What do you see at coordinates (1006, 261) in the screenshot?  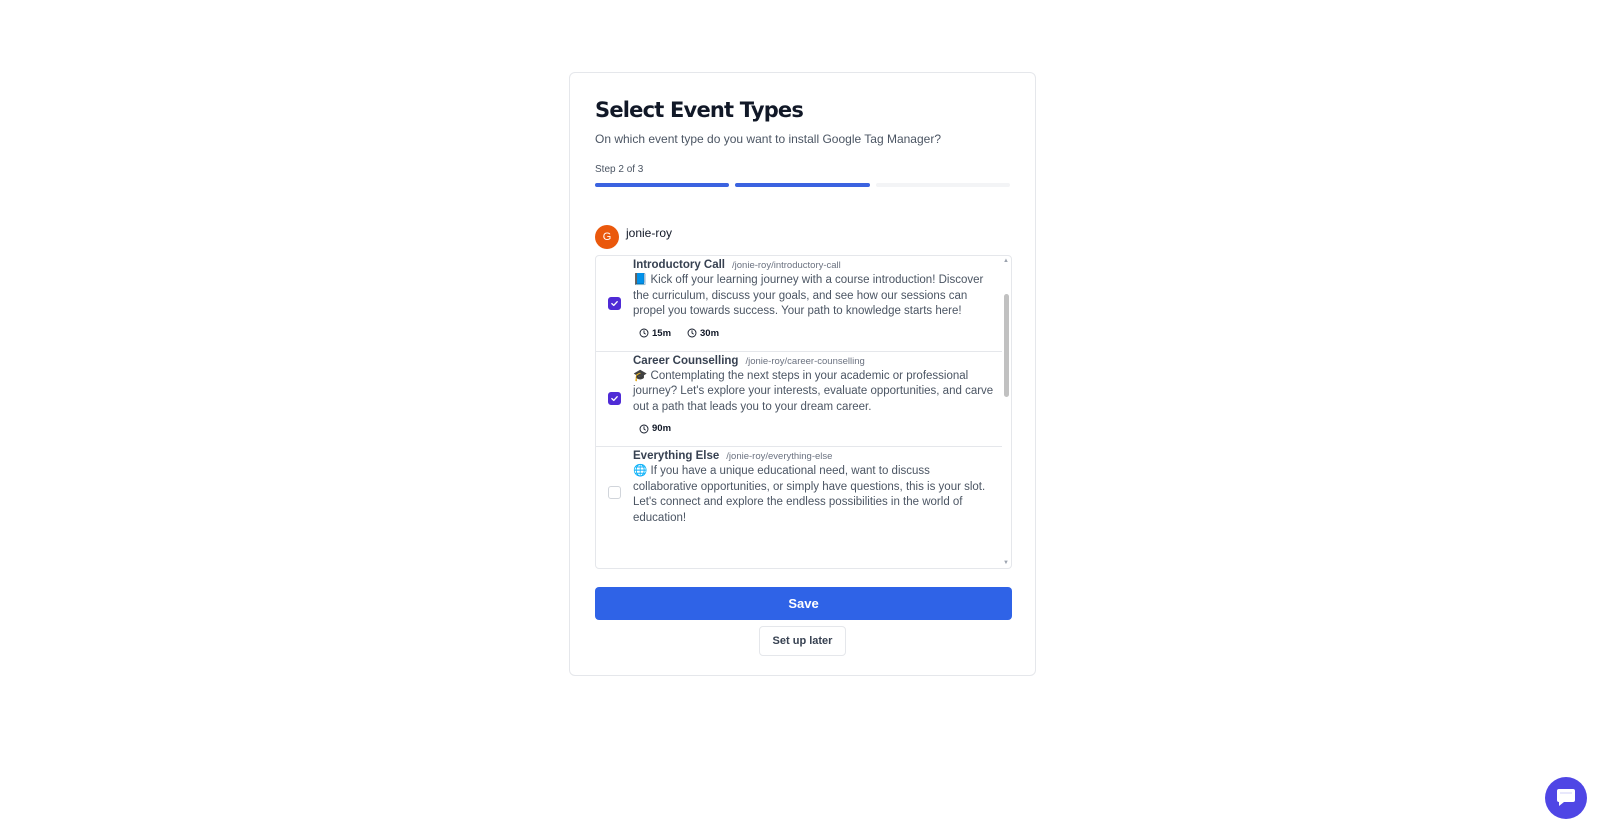 I see `scroll-up-arrow-icon: ▲` at bounding box center [1006, 261].